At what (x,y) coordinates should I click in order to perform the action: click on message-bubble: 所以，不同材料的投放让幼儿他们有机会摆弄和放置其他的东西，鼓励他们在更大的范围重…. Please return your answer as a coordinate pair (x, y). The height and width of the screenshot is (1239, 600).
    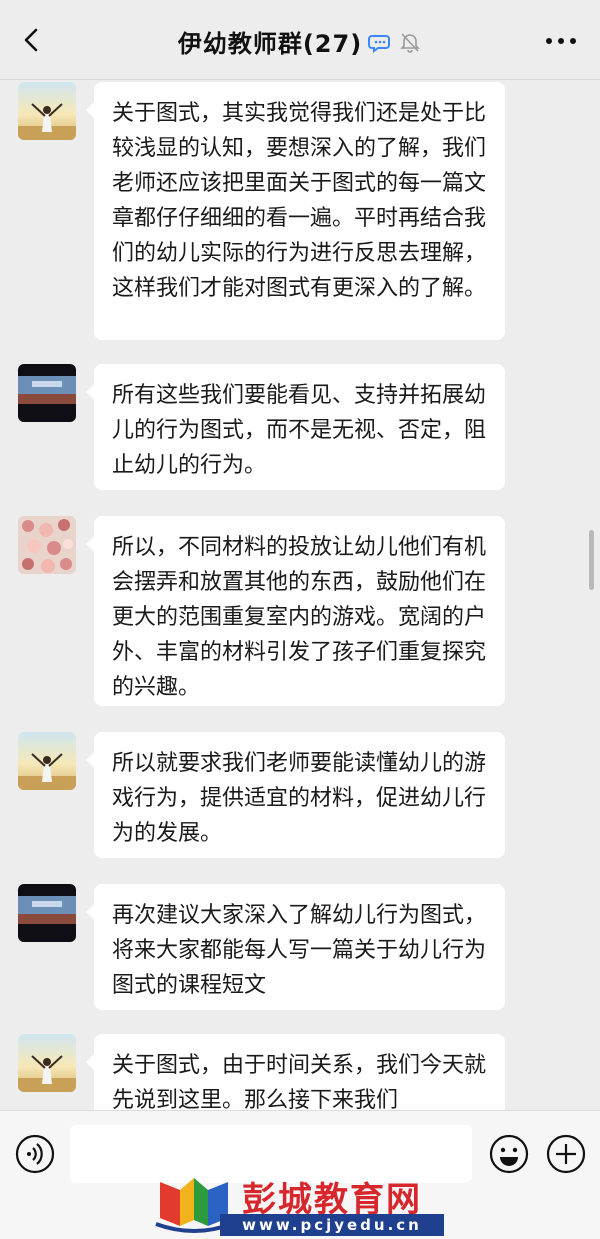
    Looking at the image, I should click on (295, 611).